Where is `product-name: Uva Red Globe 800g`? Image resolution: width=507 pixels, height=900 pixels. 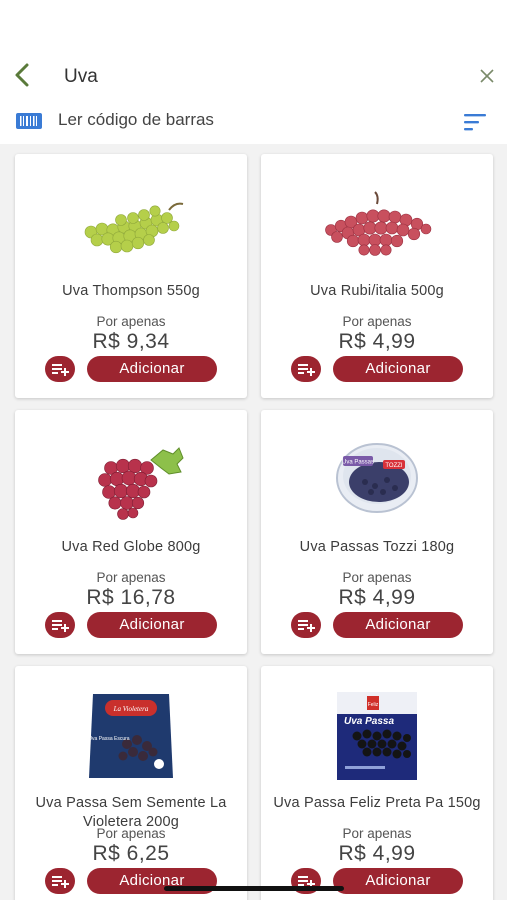
product-name: Uva Red Globe 800g is located at coordinates (131, 547).